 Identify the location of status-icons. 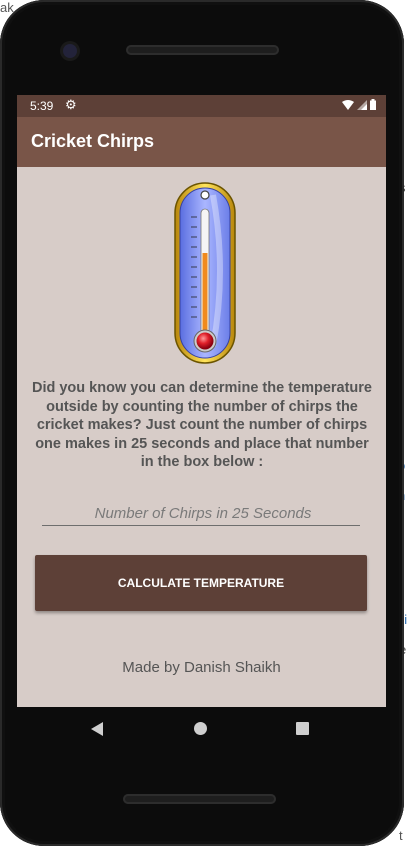
(359, 104).